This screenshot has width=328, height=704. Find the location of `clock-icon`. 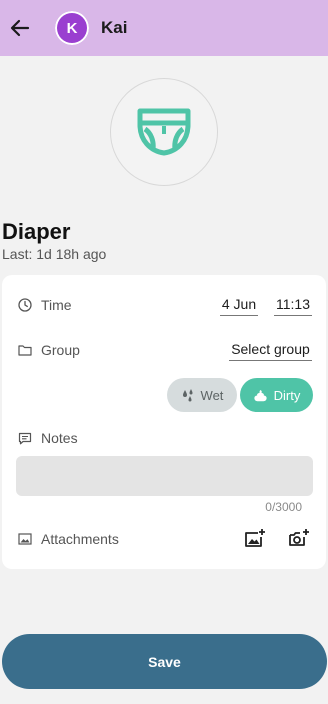

clock-icon is located at coordinates (25, 305).